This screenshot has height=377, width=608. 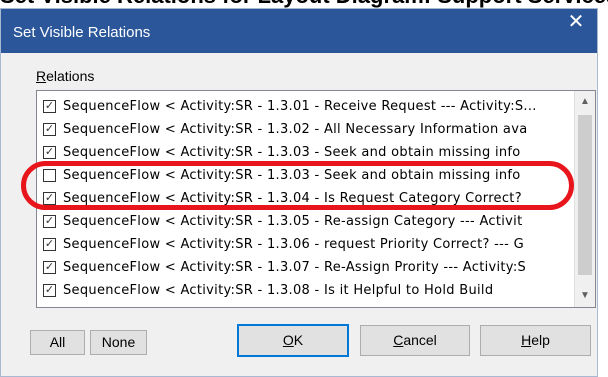 What do you see at coordinates (420, 340) in the screenshot?
I see `cancel-rest: ancel` at bounding box center [420, 340].